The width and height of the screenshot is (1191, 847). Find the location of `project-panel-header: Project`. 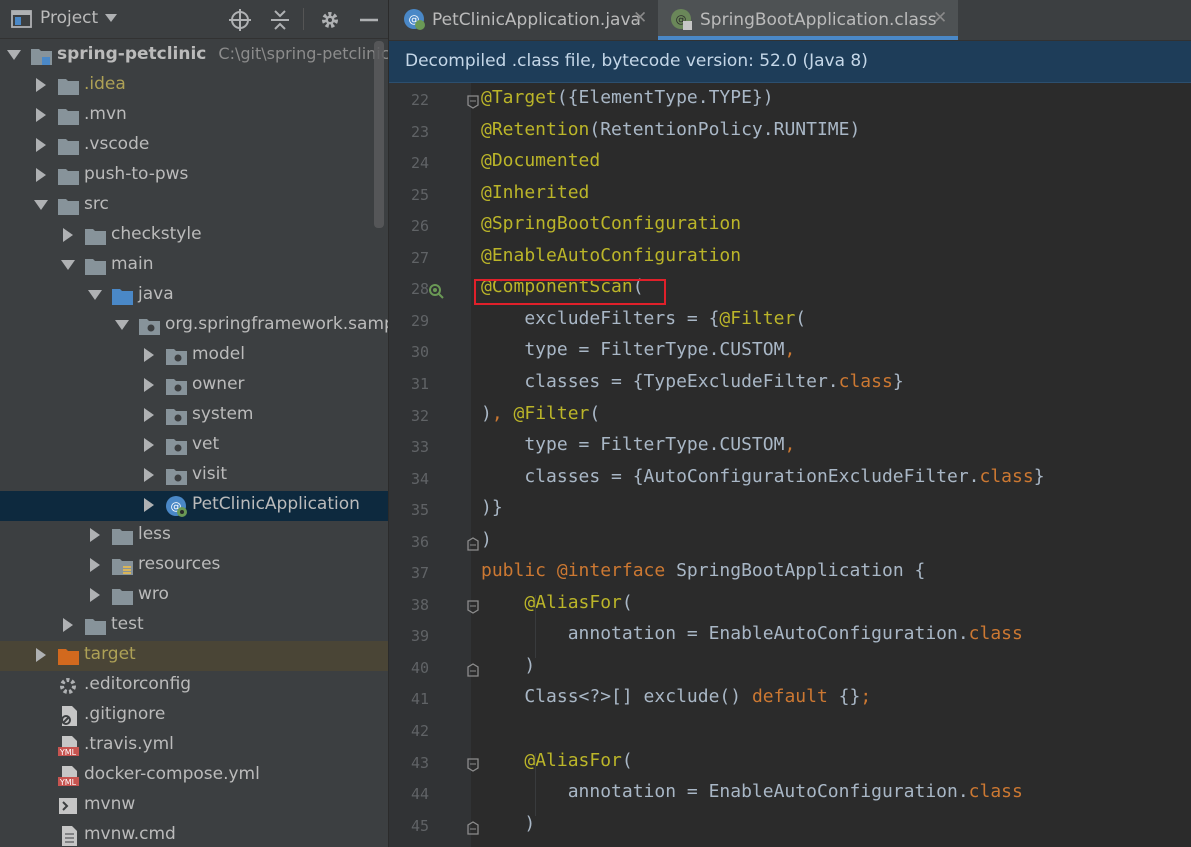

project-panel-header: Project is located at coordinates (194, 19).